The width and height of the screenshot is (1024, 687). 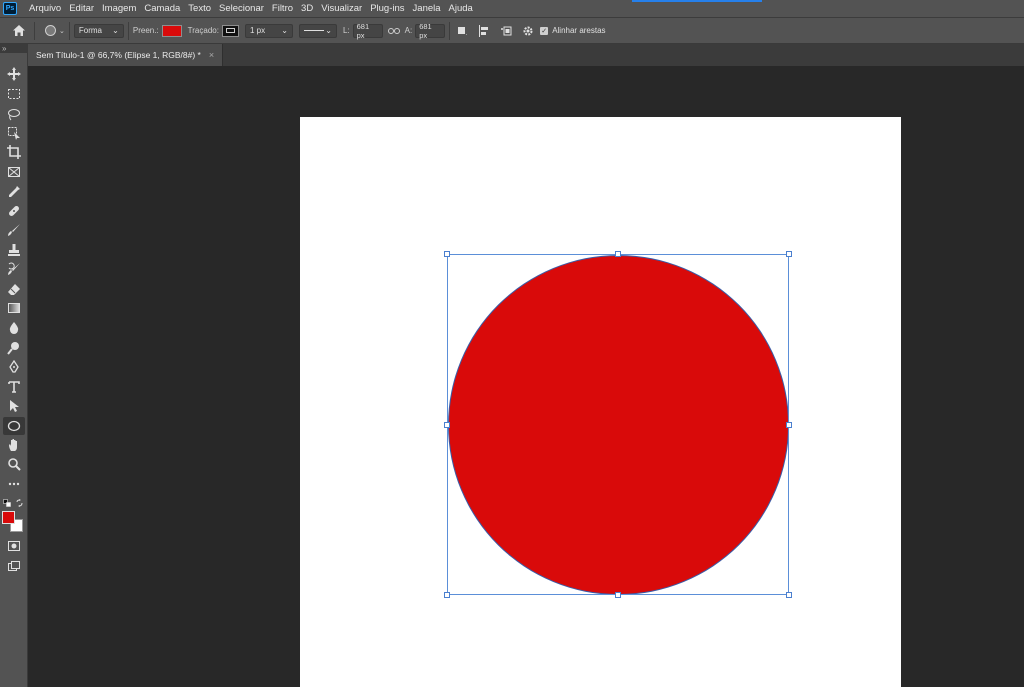 I want to click on healing-brush-tool, so click(x=14, y=211).